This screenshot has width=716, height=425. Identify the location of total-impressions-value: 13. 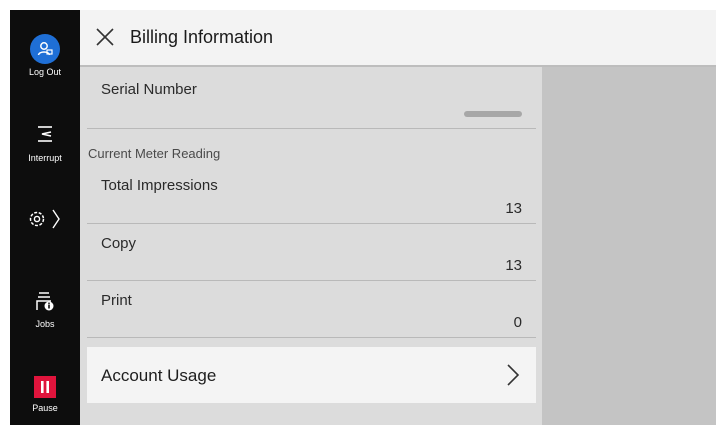
(513, 208).